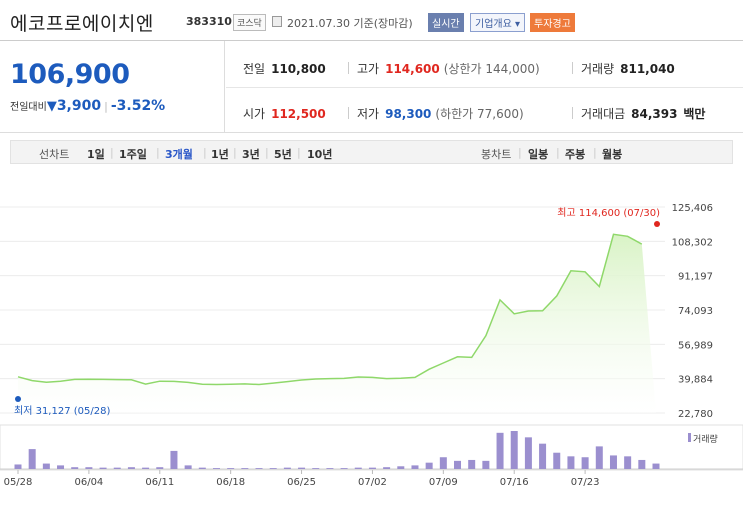 This screenshot has width=743, height=508. Describe the element at coordinates (62, 411) in the screenshot. I see `min-label: 최저 31,127 (05/28)` at that location.